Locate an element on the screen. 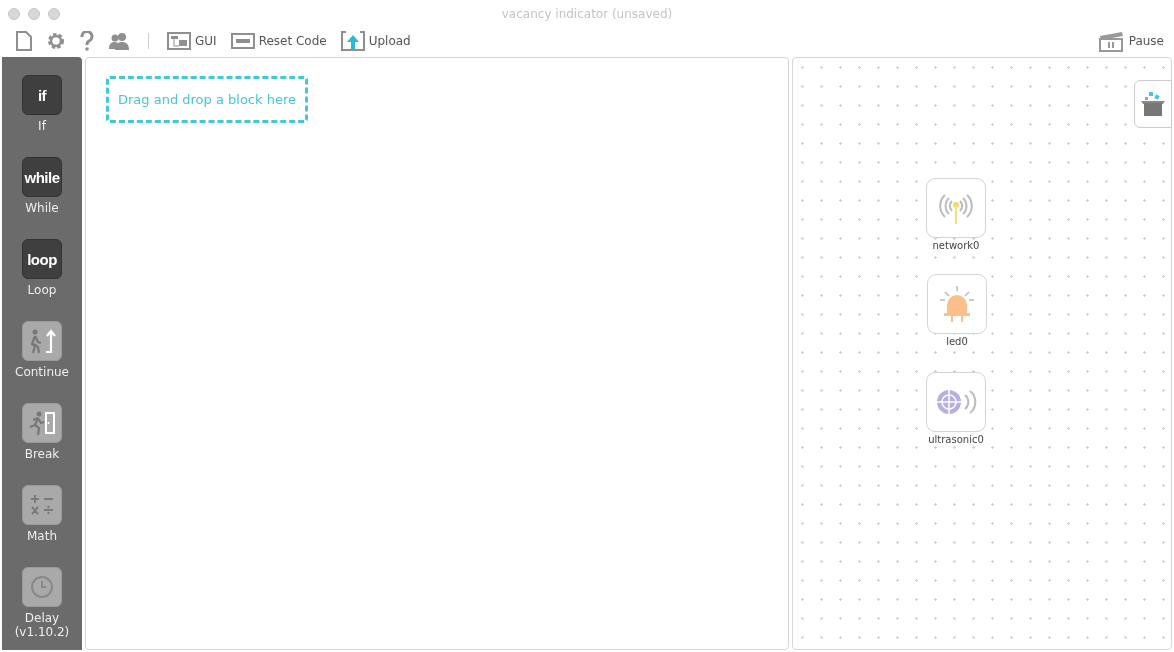  drop-zone: Drag and drop a block here is located at coordinates (207, 99).